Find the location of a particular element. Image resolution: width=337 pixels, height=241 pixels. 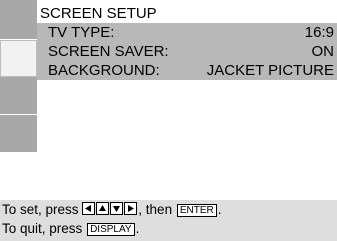

tab-custom-setup is located at coordinates (18, 96).